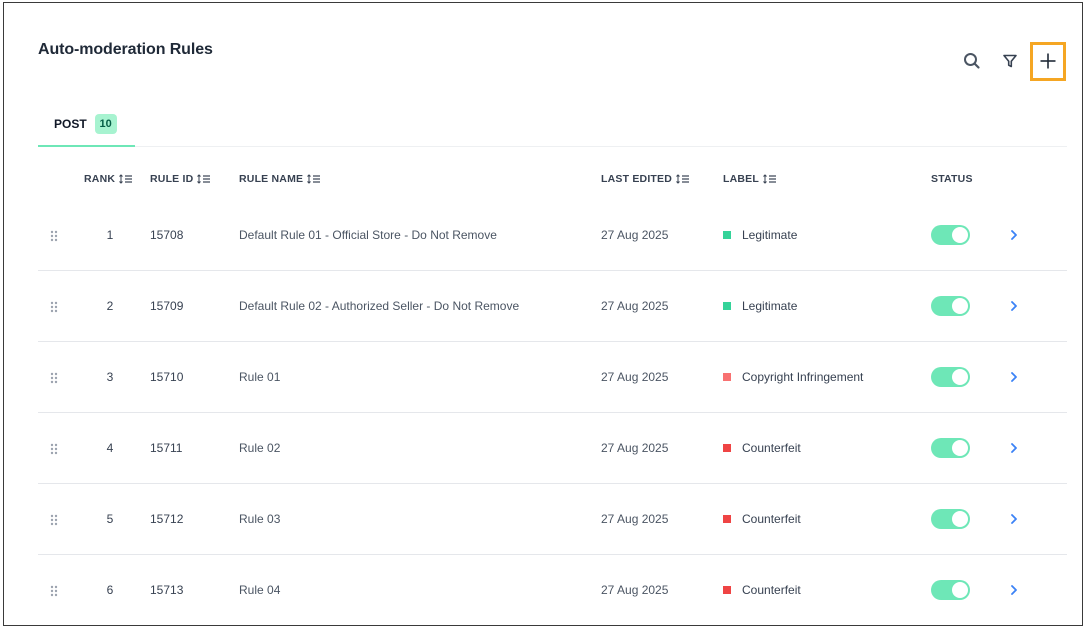 The image size is (1086, 628). I want to click on page-title: Auto-moderation Rules, so click(125, 49).